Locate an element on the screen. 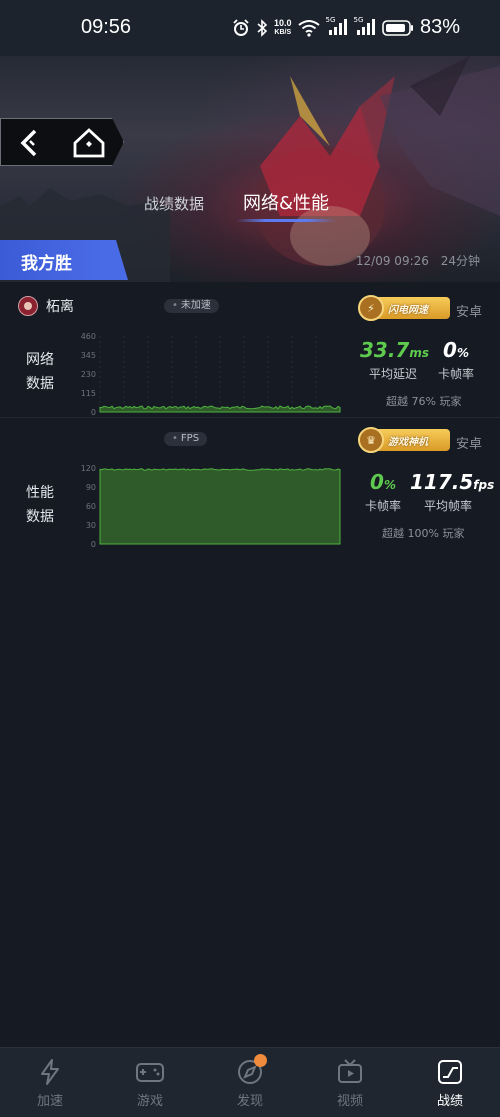  net-speed-unit: KB/S is located at coordinates (283, 32).